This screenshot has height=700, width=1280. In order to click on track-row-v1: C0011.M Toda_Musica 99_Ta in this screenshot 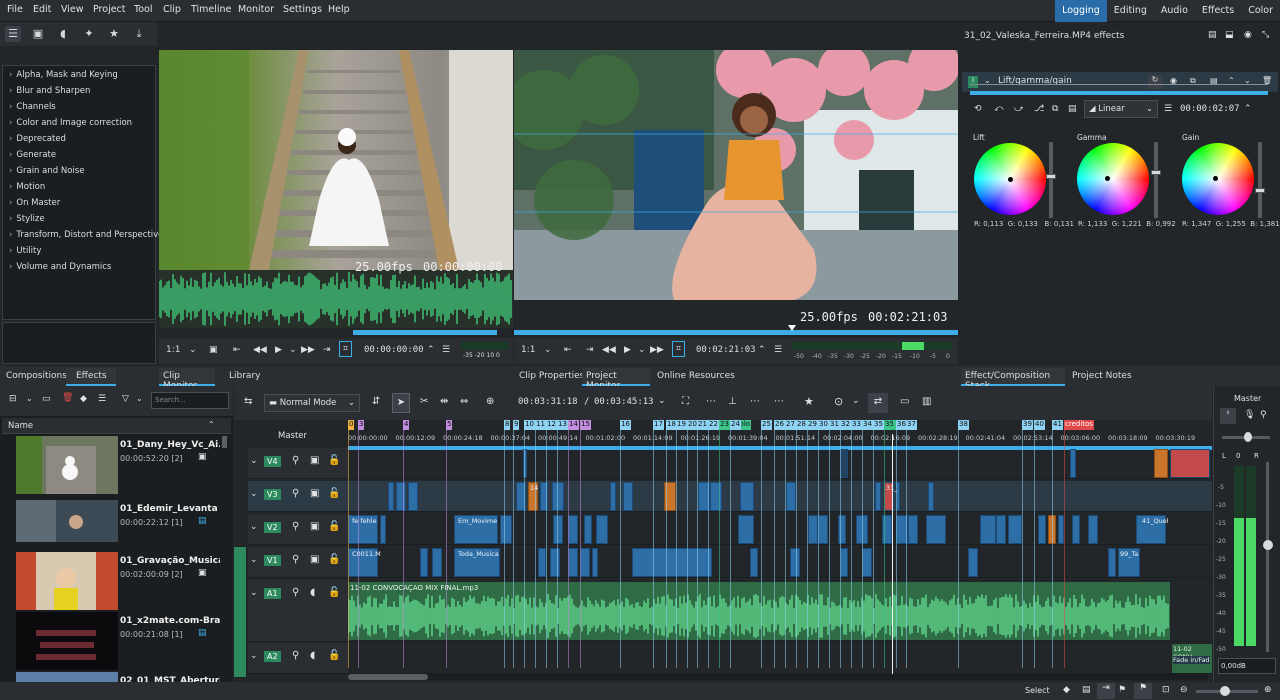, I will do `click(780, 562)`.